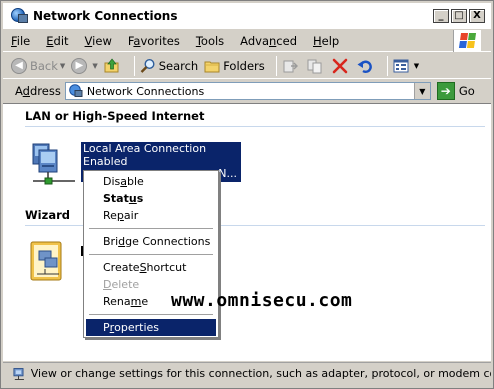 This screenshot has height=389, width=494. What do you see at coordinates (401, 65) in the screenshot?
I see `views-icon` at bounding box center [401, 65].